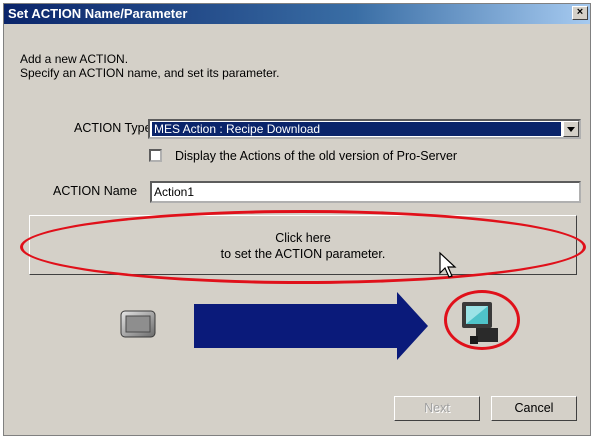  What do you see at coordinates (580, 13) in the screenshot?
I see `close-button: ×` at bounding box center [580, 13].